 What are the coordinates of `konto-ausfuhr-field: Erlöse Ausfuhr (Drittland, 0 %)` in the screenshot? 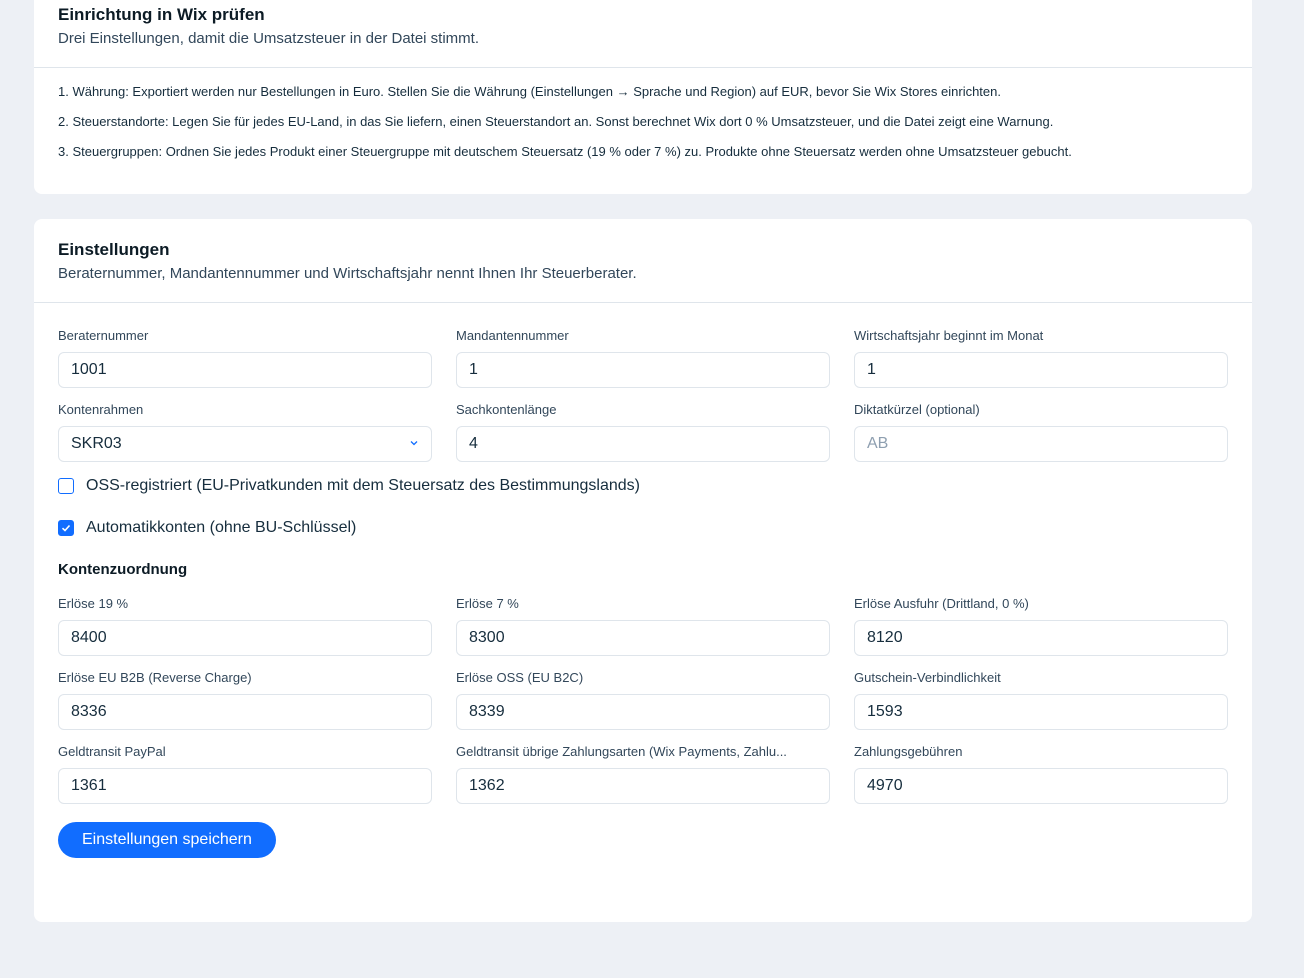 It's located at (1041, 626).